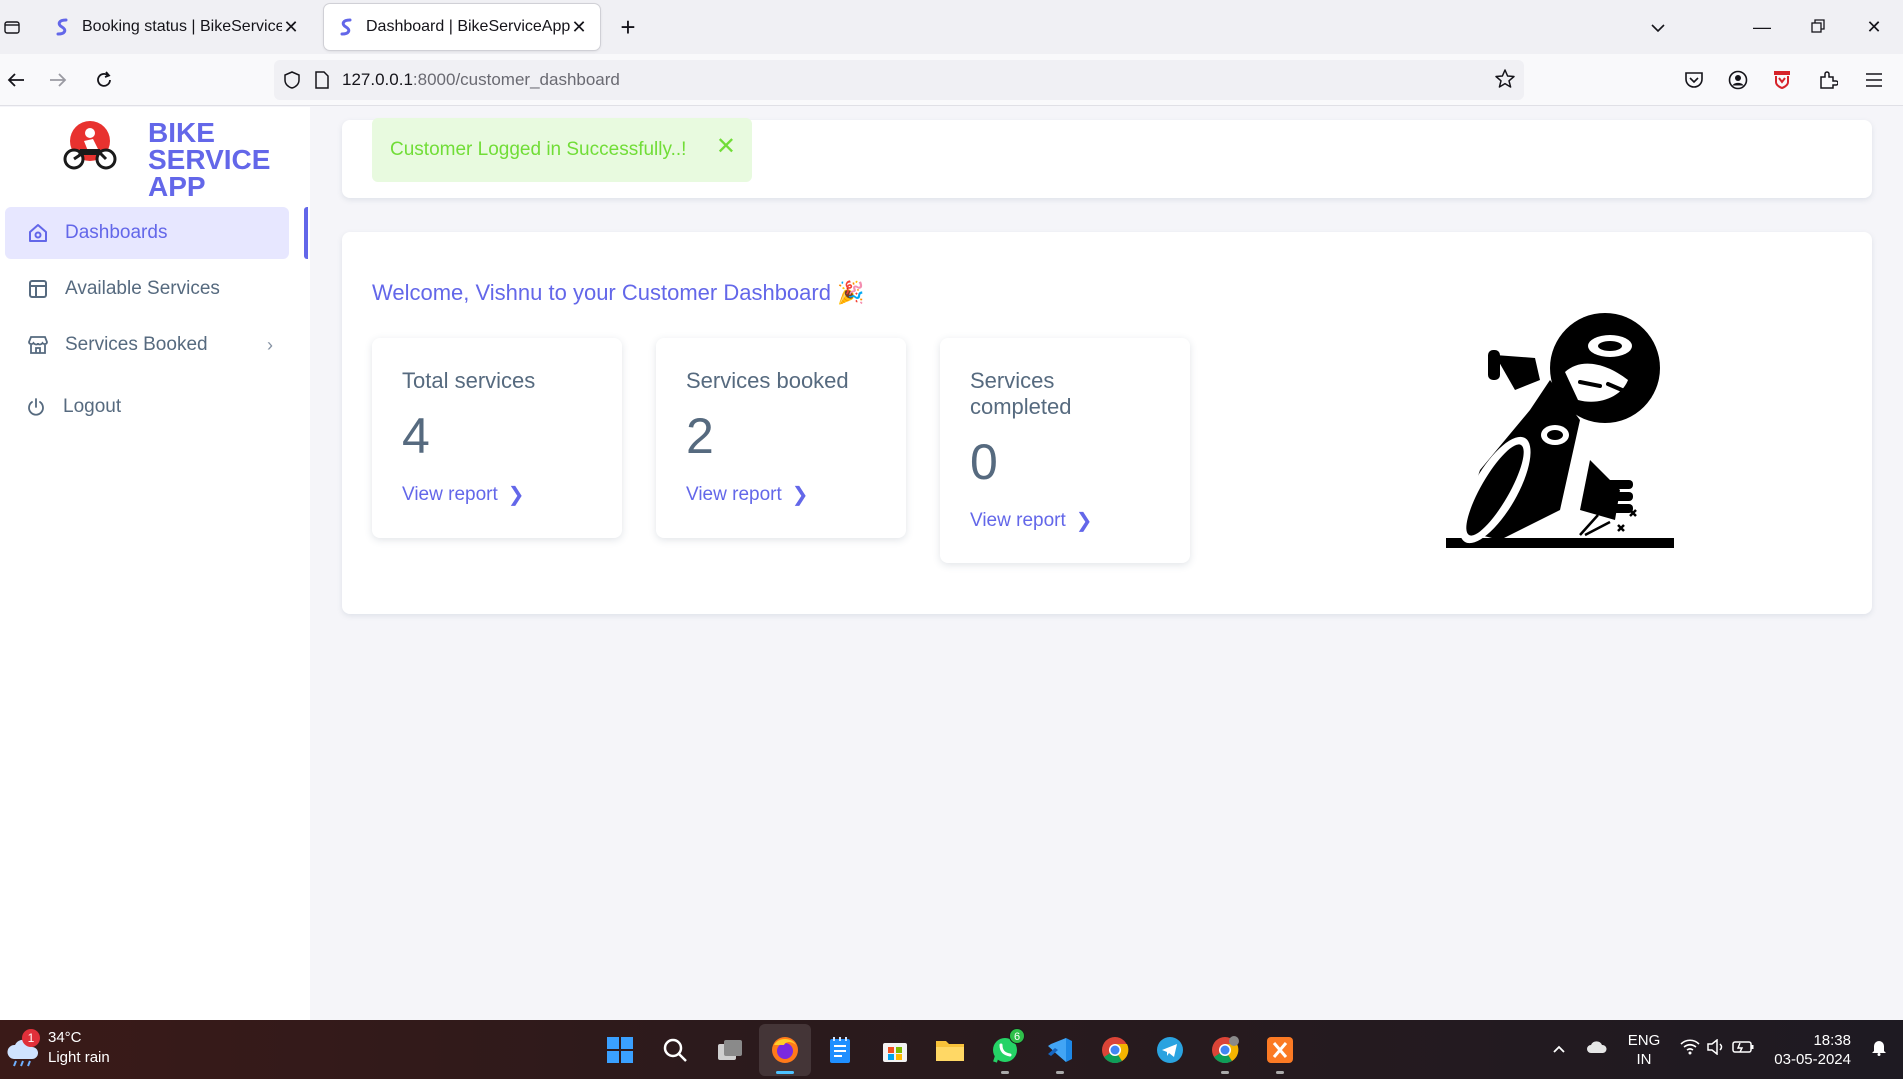 The image size is (1903, 1079). What do you see at coordinates (469, 380) in the screenshot?
I see `stat-title: Total services` at bounding box center [469, 380].